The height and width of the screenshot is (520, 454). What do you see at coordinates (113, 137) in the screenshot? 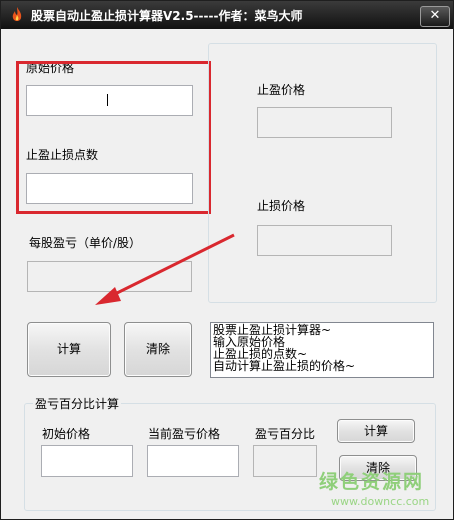
I see `highlight-box` at bounding box center [113, 137].